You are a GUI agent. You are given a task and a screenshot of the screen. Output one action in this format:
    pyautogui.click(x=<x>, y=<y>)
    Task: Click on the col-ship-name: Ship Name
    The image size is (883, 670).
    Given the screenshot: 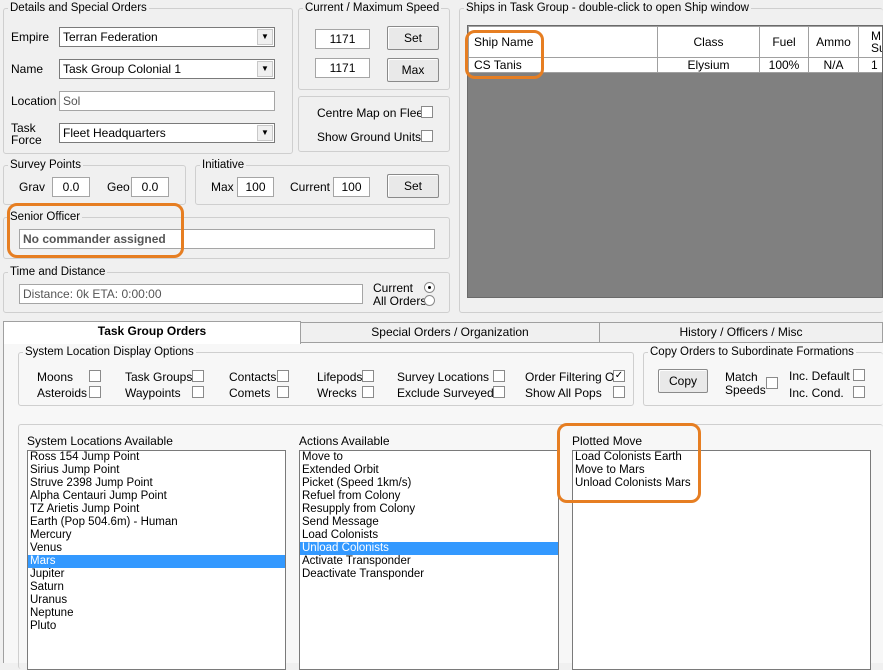 What is the action you would take?
    pyautogui.click(x=563, y=42)
    